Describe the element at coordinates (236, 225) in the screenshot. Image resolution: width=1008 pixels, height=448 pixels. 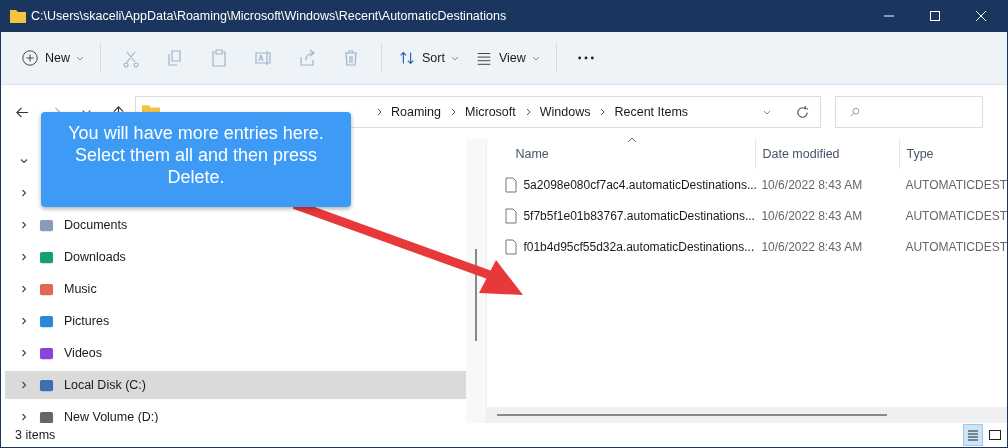
I see `sidebar-item: Documents` at that location.